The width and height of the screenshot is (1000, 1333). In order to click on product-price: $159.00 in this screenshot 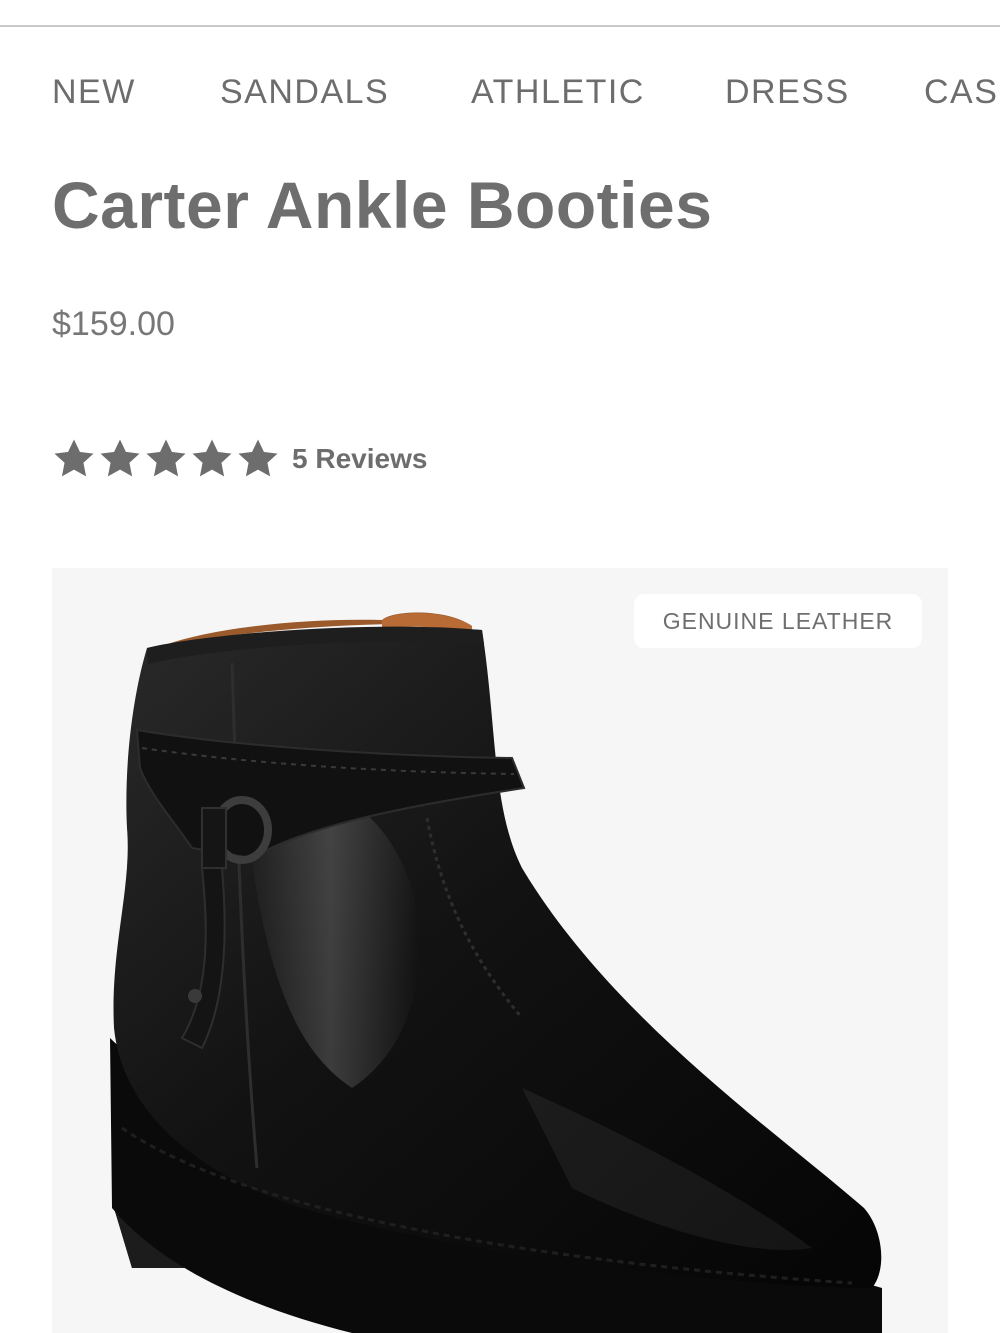, I will do `click(113, 324)`.